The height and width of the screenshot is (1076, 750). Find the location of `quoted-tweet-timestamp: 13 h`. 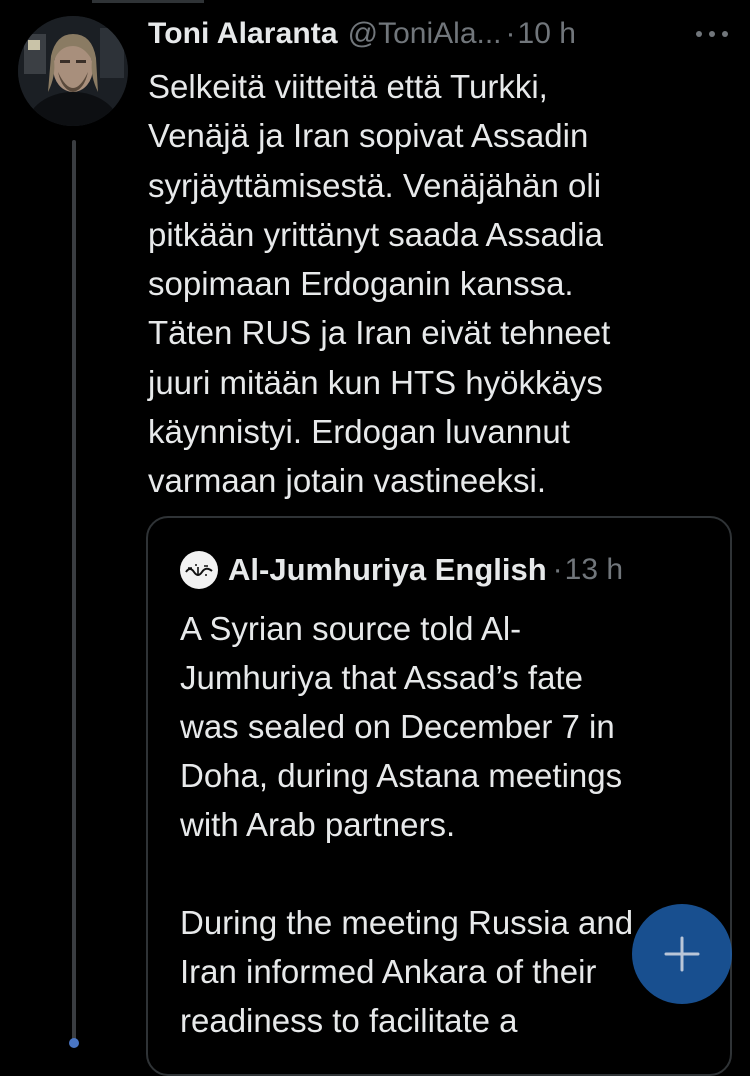

quoted-tweet-timestamp: 13 h is located at coordinates (594, 569).